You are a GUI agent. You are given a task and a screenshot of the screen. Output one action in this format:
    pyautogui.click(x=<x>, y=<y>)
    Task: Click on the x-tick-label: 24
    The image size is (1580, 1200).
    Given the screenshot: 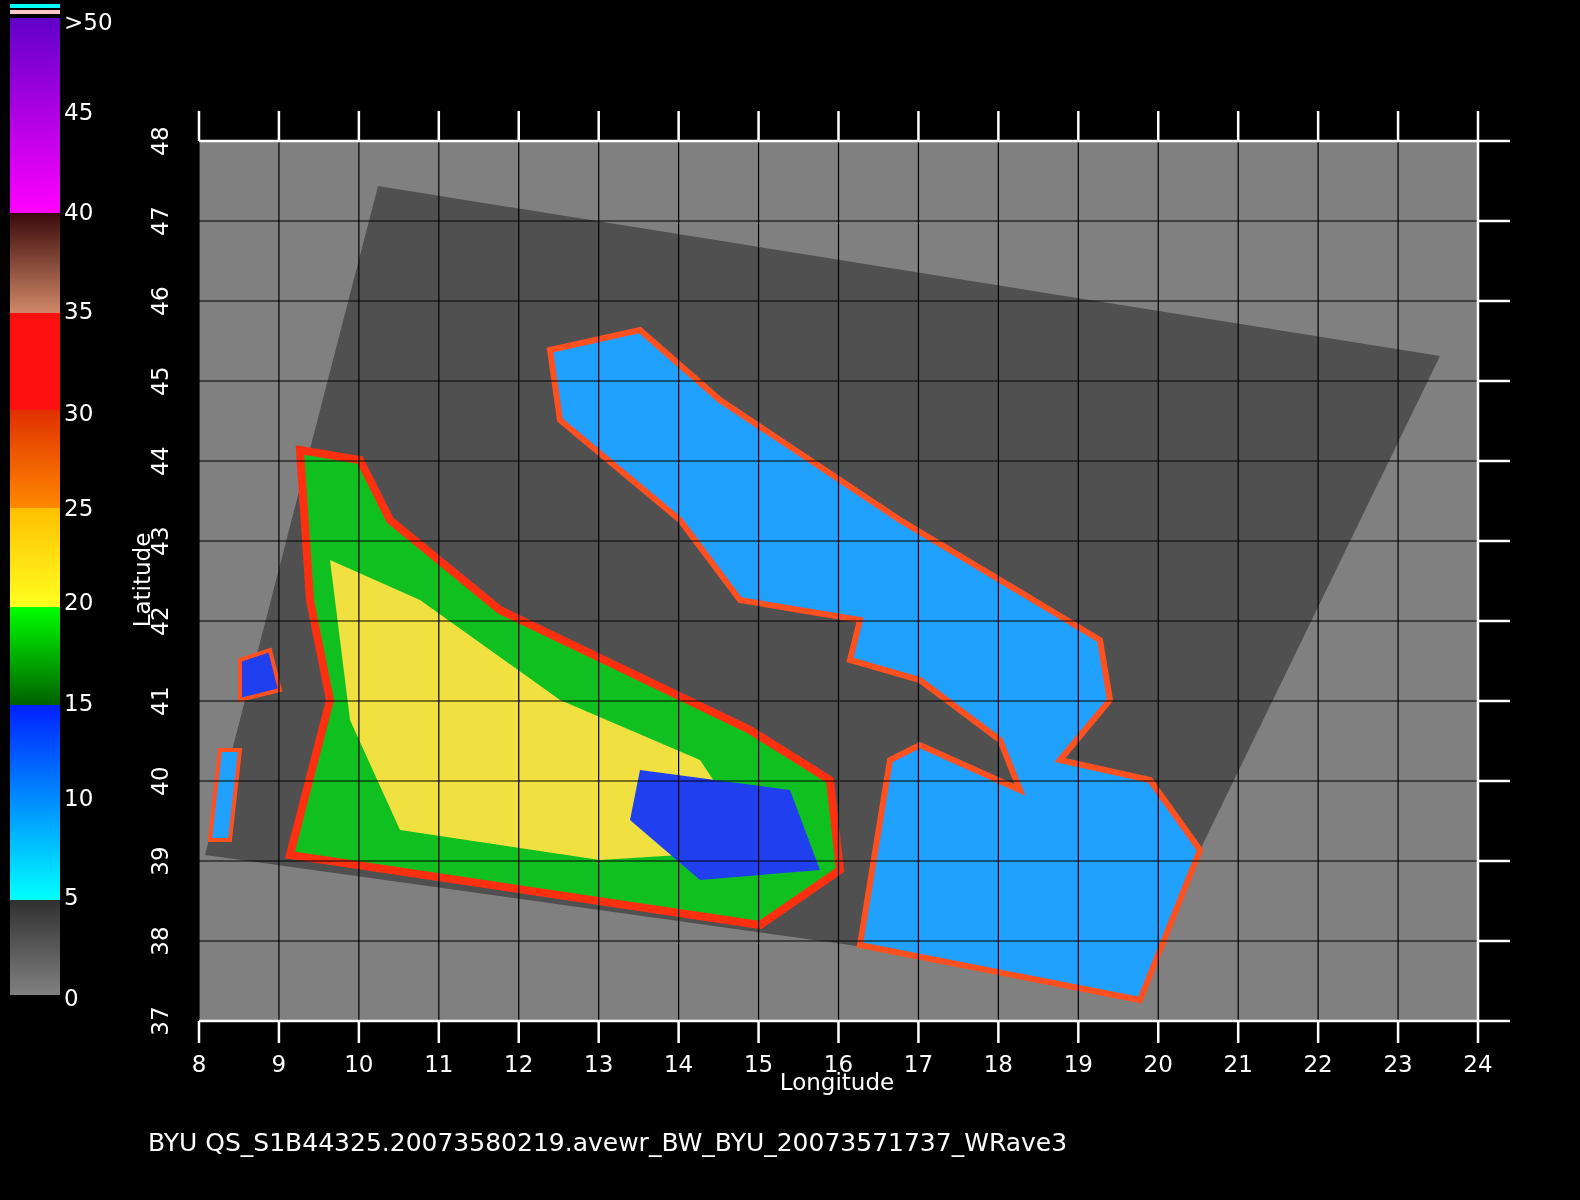 What is the action you would take?
    pyautogui.click(x=1478, y=1064)
    